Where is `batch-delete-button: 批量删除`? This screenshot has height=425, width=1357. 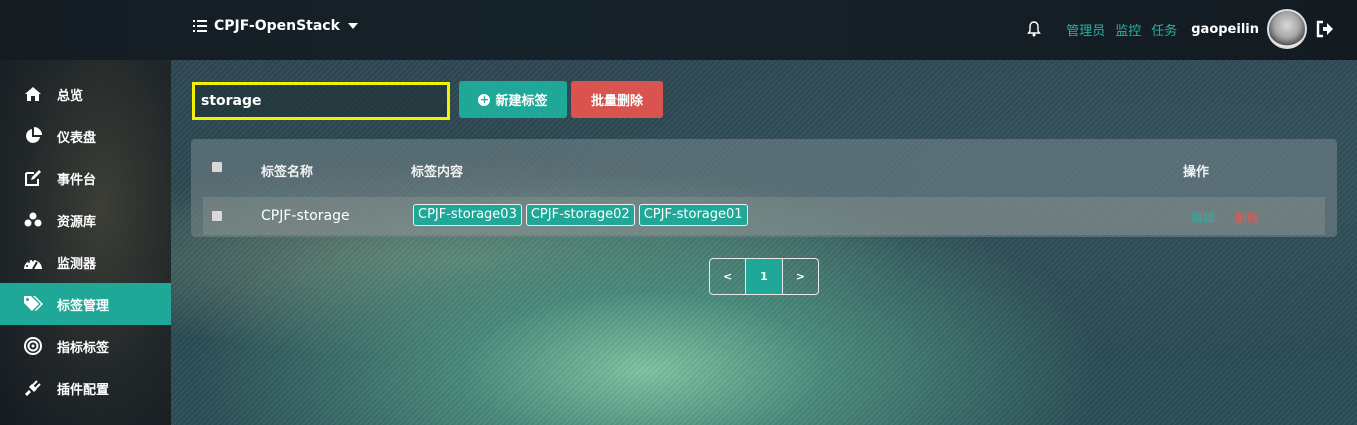 batch-delete-button: 批量删除 is located at coordinates (617, 99).